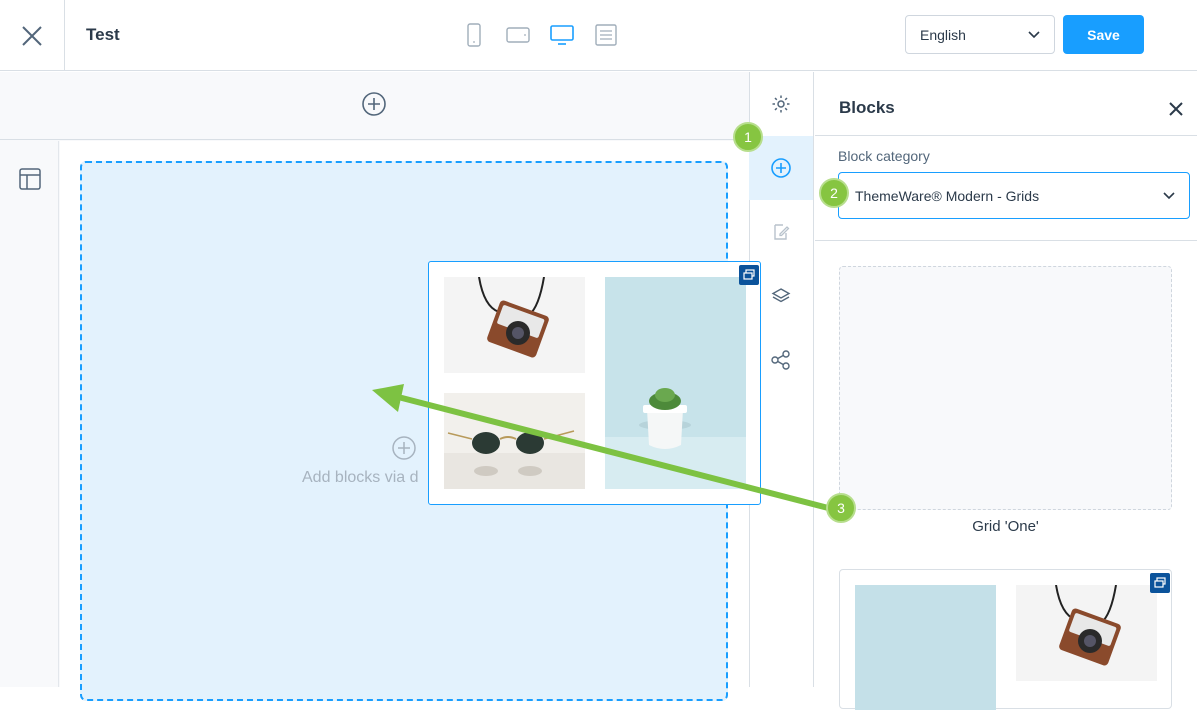  I want to click on category-select: ThemeWare® Modern - Grids, so click(1014, 195).